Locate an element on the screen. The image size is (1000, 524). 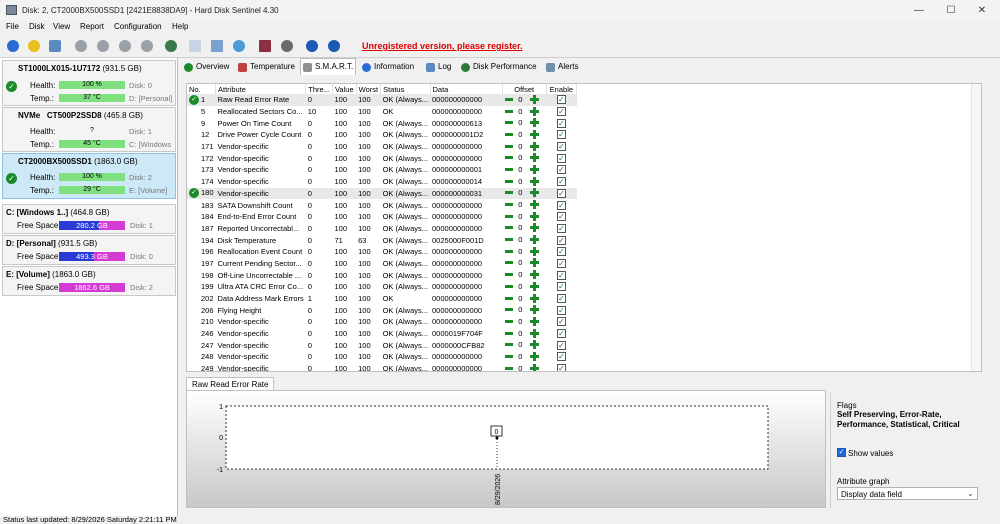
table-scrollbar is located at coordinates (976, 227).